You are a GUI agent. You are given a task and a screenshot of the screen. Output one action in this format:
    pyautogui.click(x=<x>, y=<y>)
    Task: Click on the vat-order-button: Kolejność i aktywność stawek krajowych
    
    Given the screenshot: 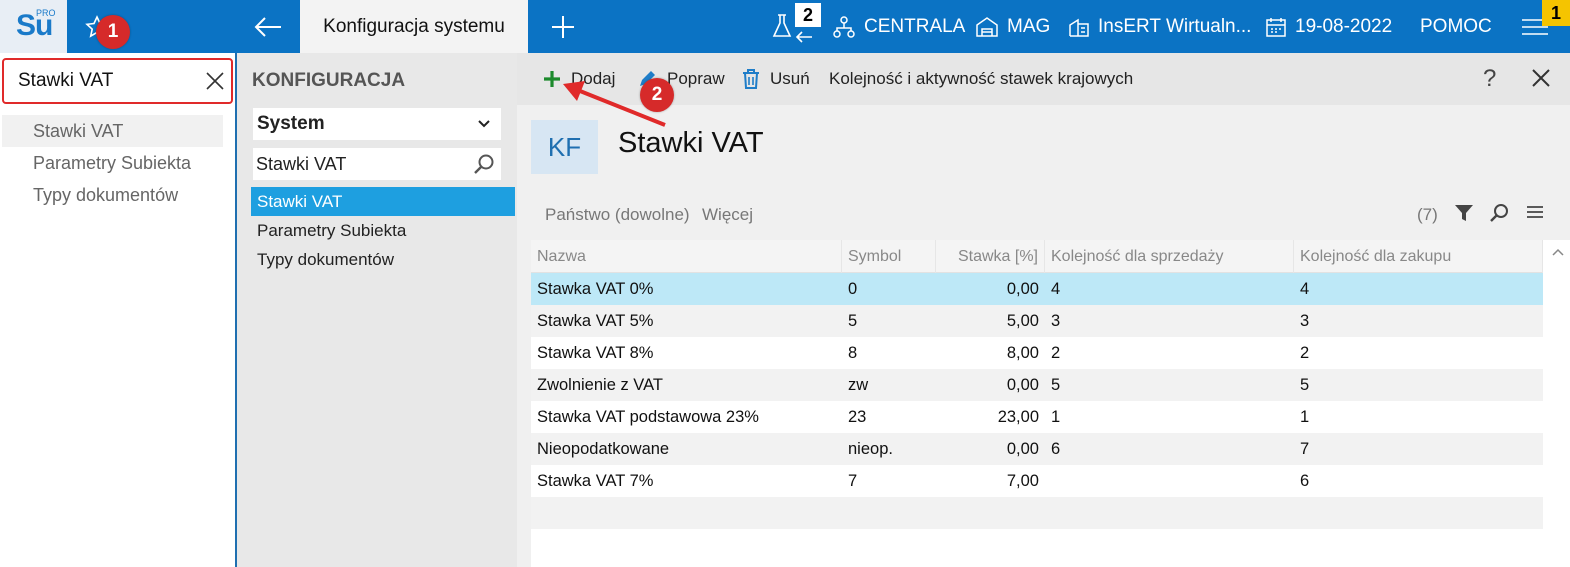 What is the action you would take?
    pyautogui.click(x=981, y=79)
    